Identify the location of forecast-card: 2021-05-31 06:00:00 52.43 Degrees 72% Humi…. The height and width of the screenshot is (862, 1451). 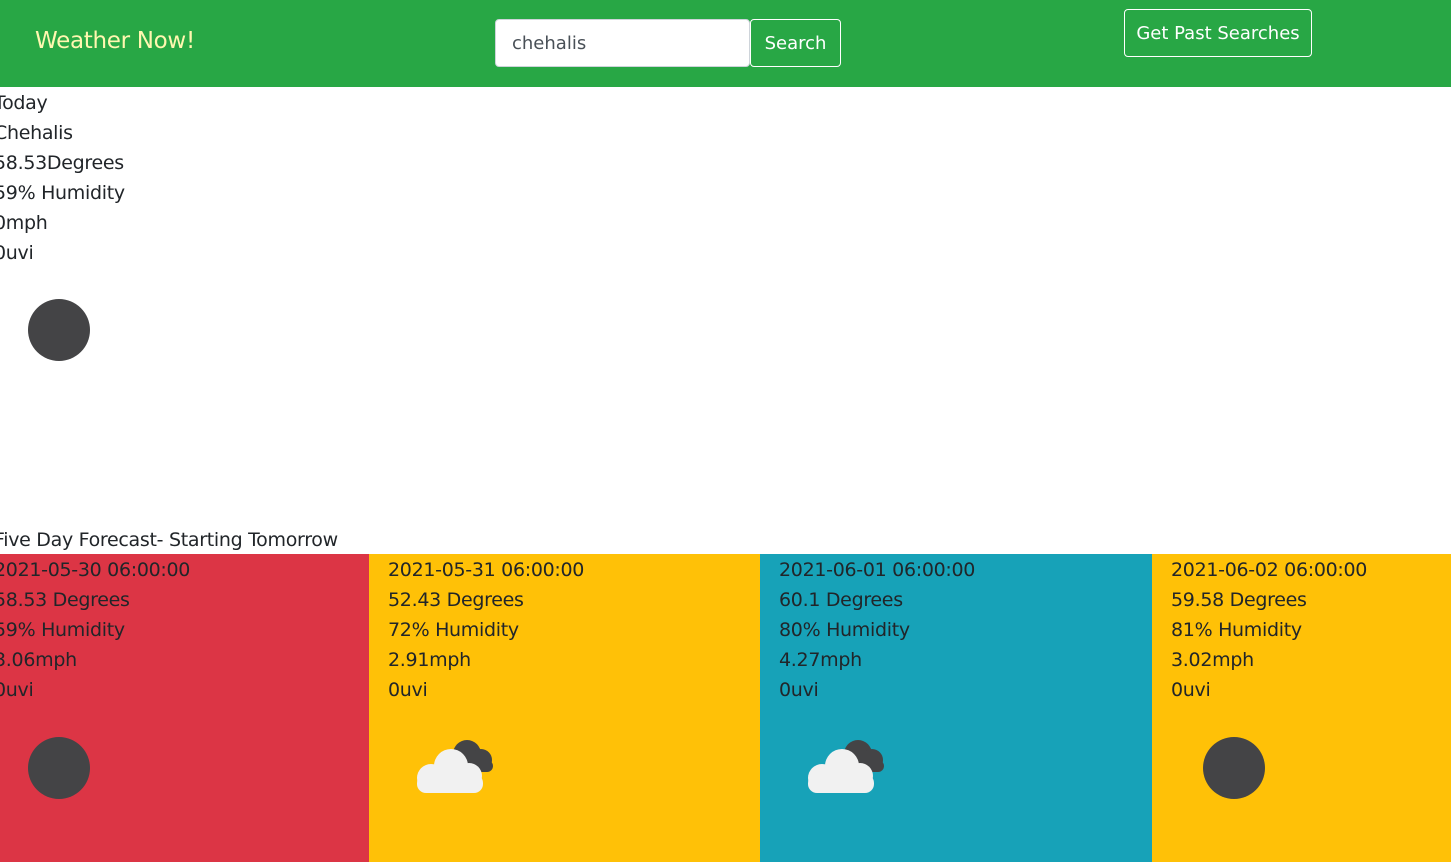
(564, 708).